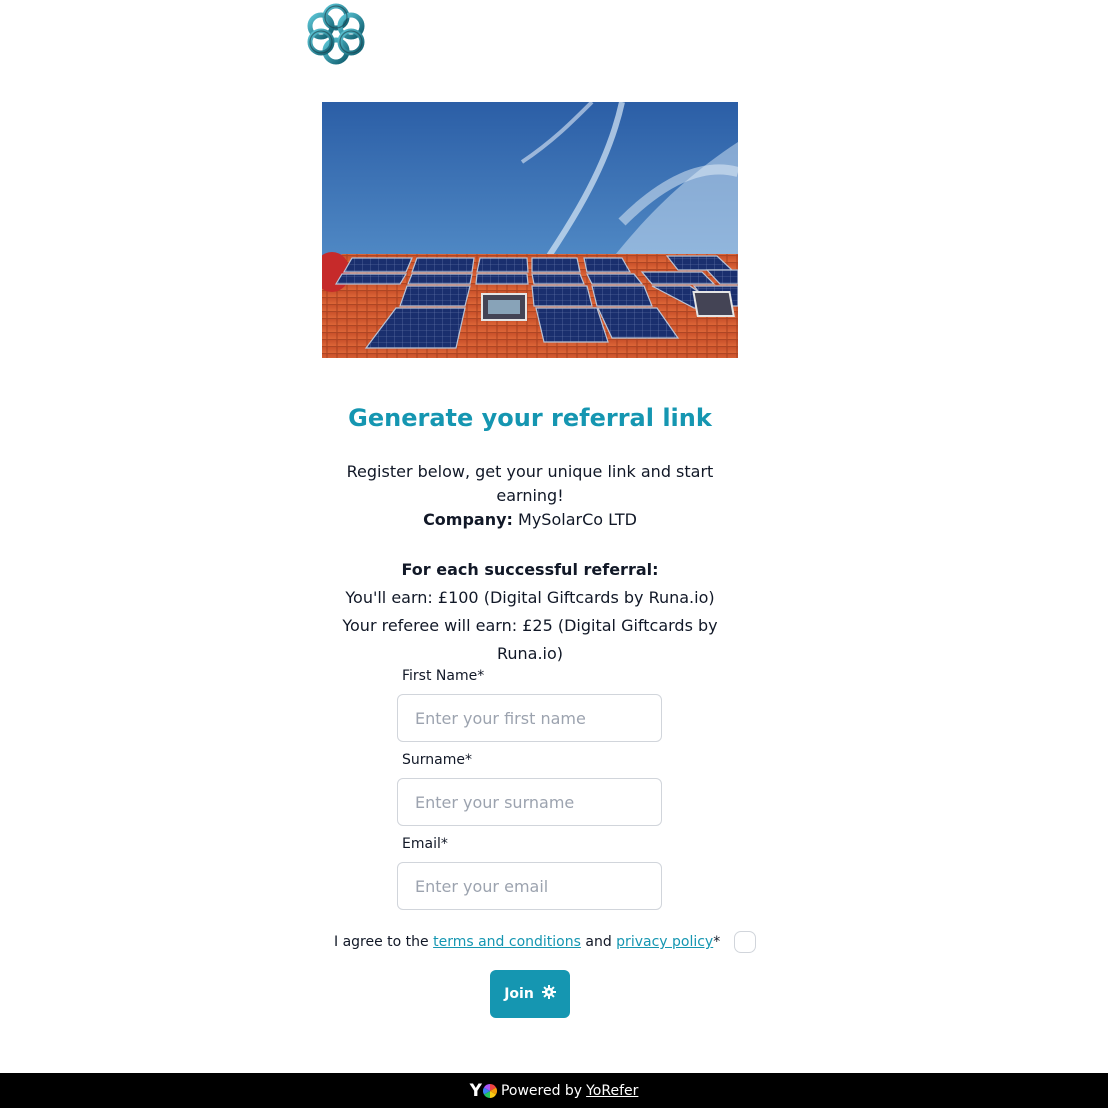 The width and height of the screenshot is (1108, 1108). What do you see at coordinates (745, 942) in the screenshot?
I see `agree-checkbox` at bounding box center [745, 942].